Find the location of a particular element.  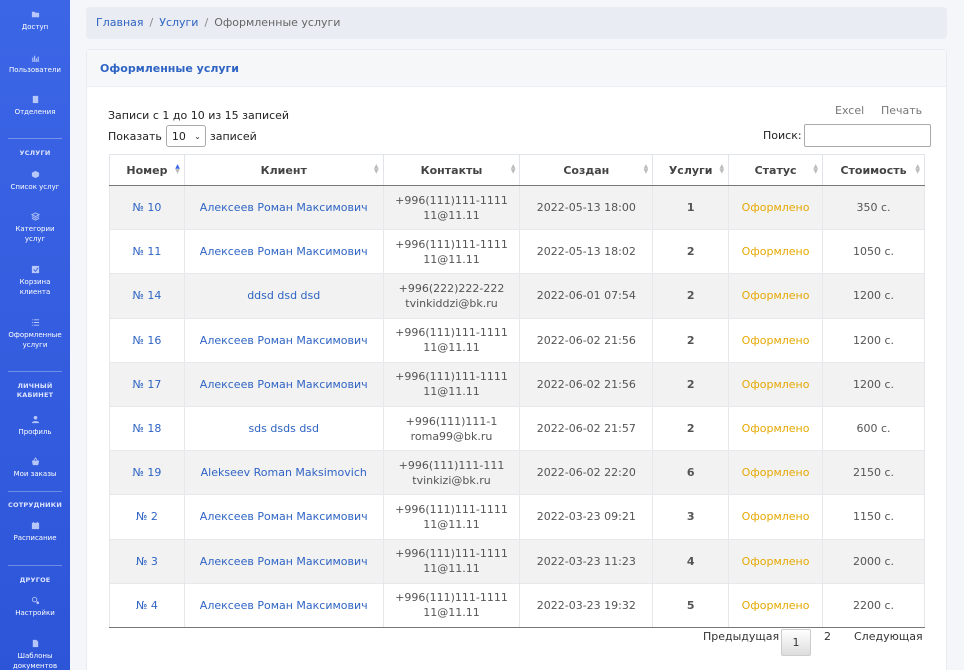

cost-cell: 1050 с. is located at coordinates (873, 252).